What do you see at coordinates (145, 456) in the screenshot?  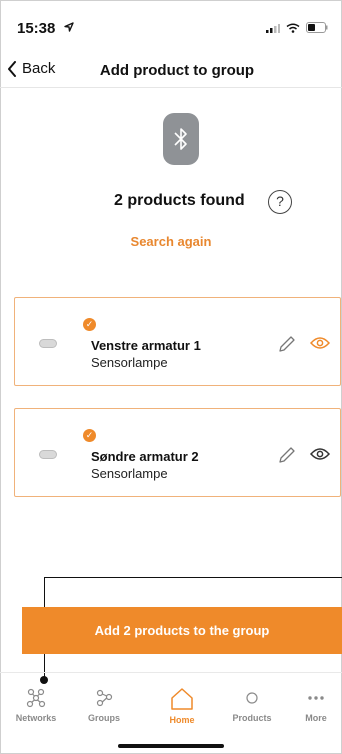 I see `product-name: Søndre armatur 2` at bounding box center [145, 456].